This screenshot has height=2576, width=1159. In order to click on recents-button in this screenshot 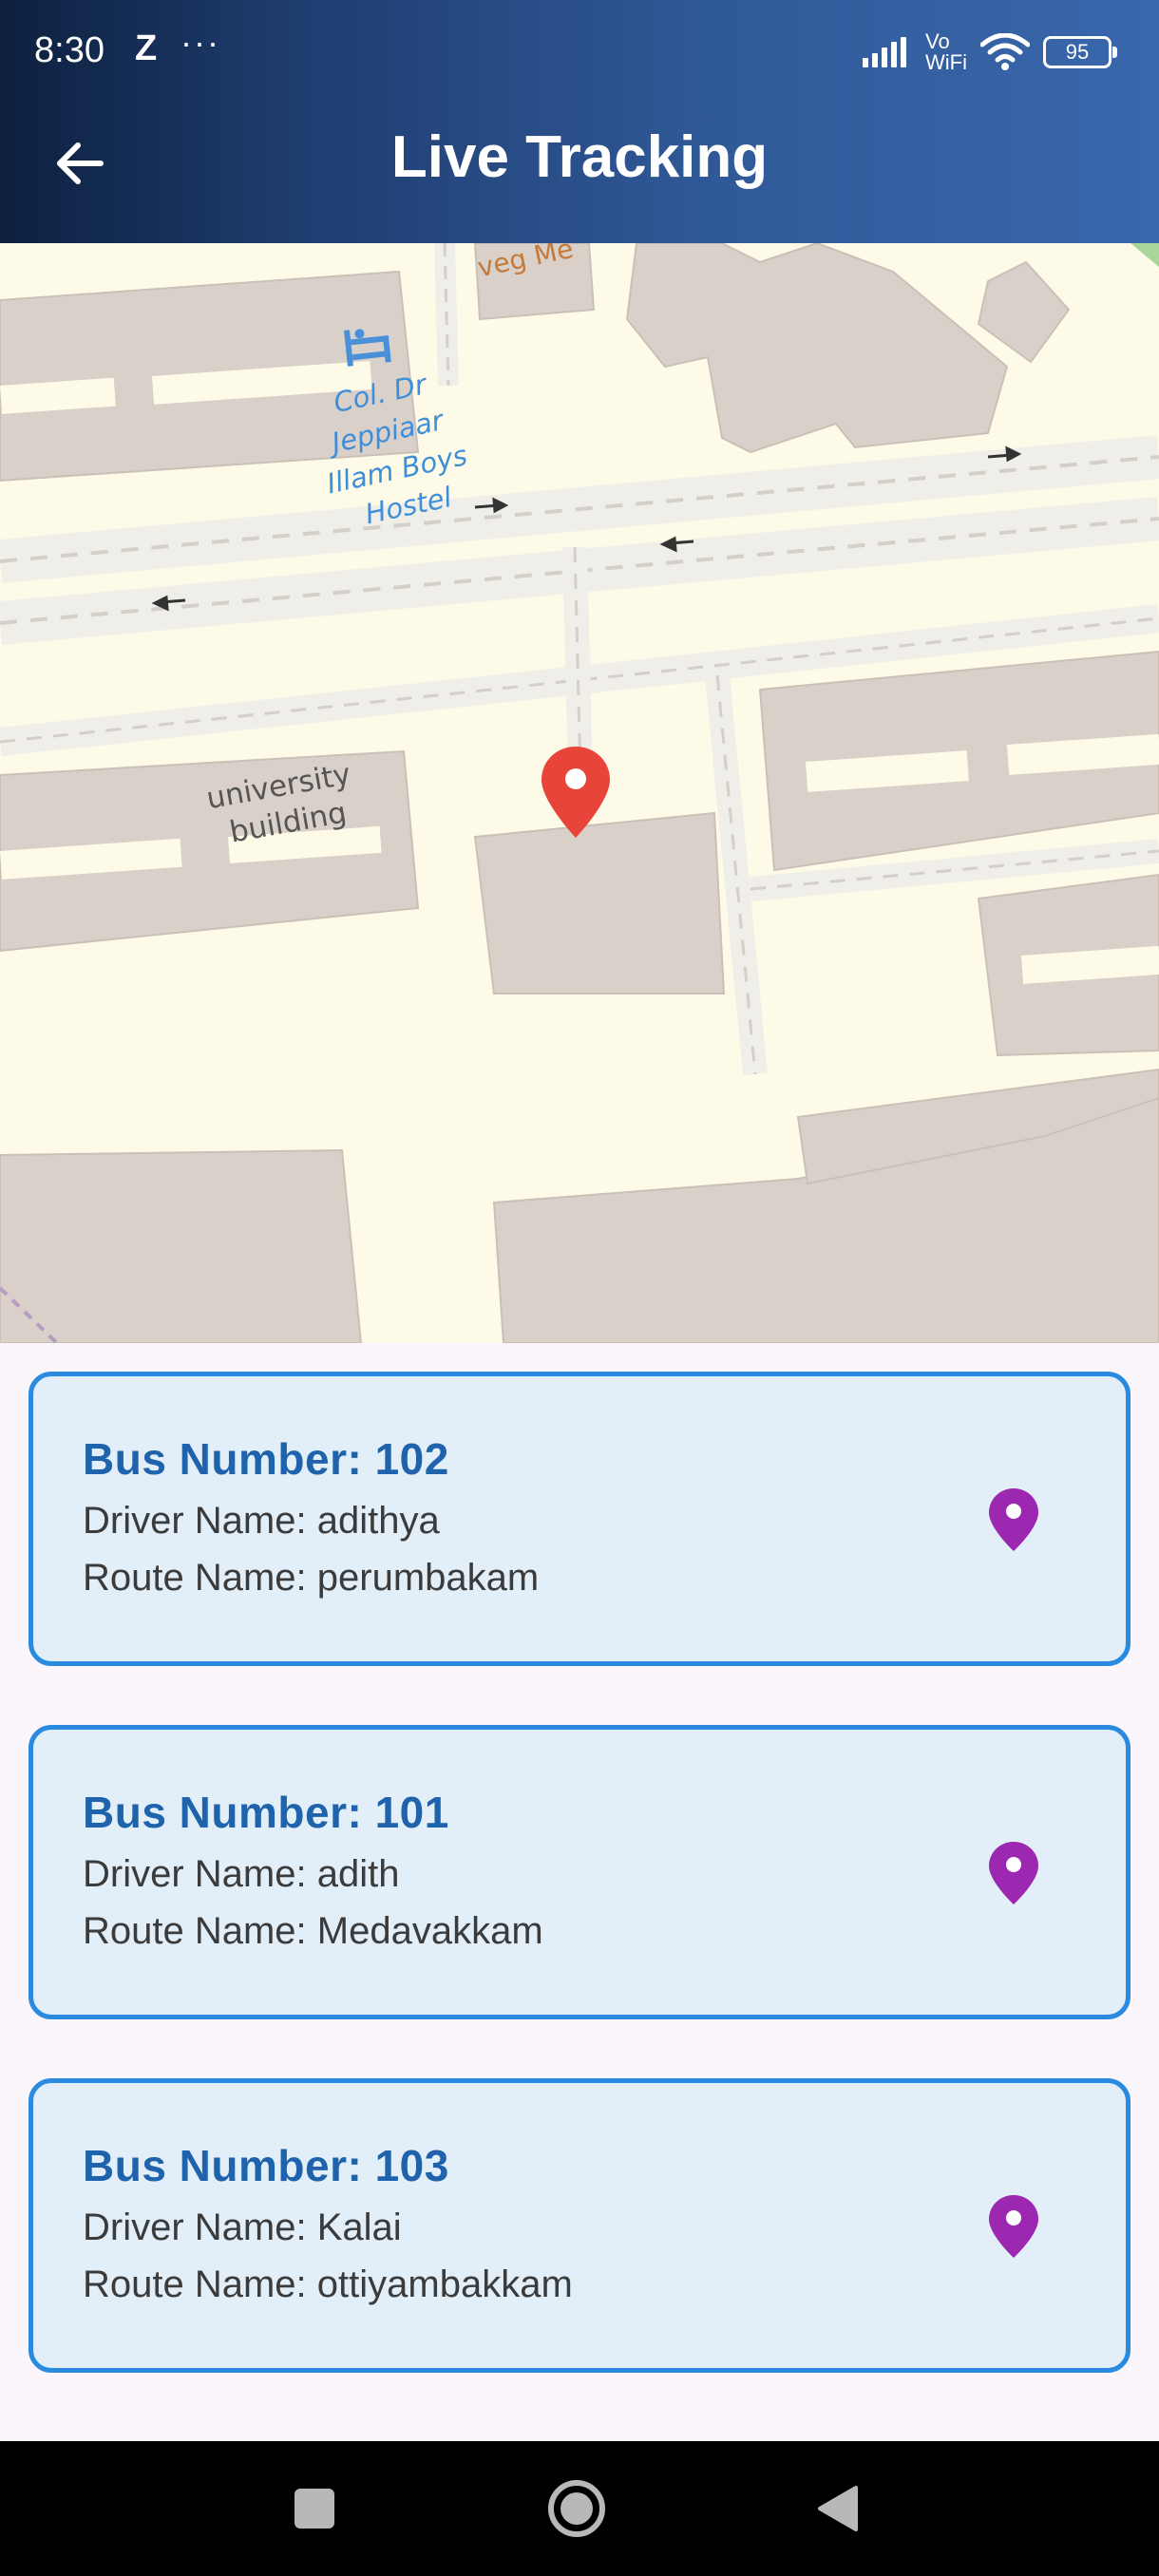, I will do `click(314, 2508)`.